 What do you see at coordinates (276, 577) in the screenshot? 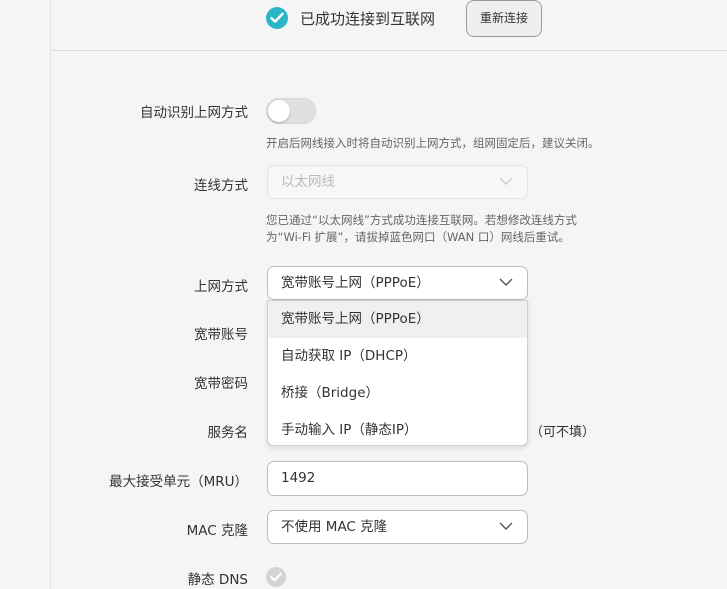
I see `static-dns-checkbox` at bounding box center [276, 577].